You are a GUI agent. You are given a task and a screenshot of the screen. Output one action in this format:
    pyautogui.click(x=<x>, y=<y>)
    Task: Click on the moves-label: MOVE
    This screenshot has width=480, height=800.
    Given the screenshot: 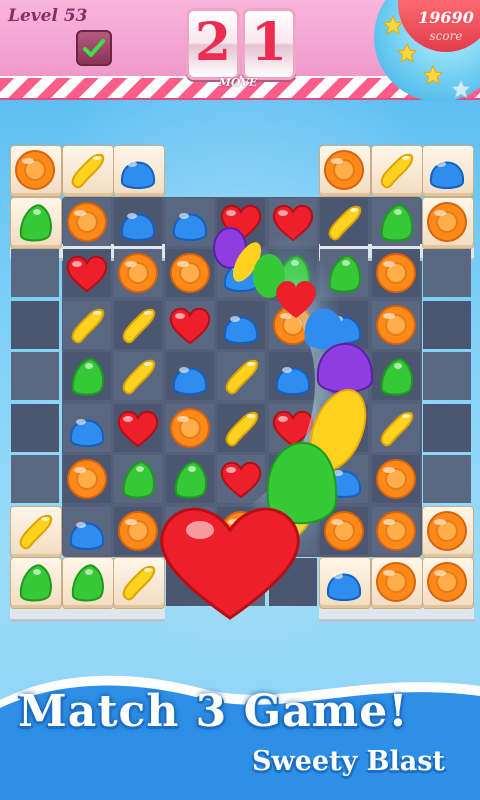 What is the action you would take?
    pyautogui.click(x=238, y=82)
    